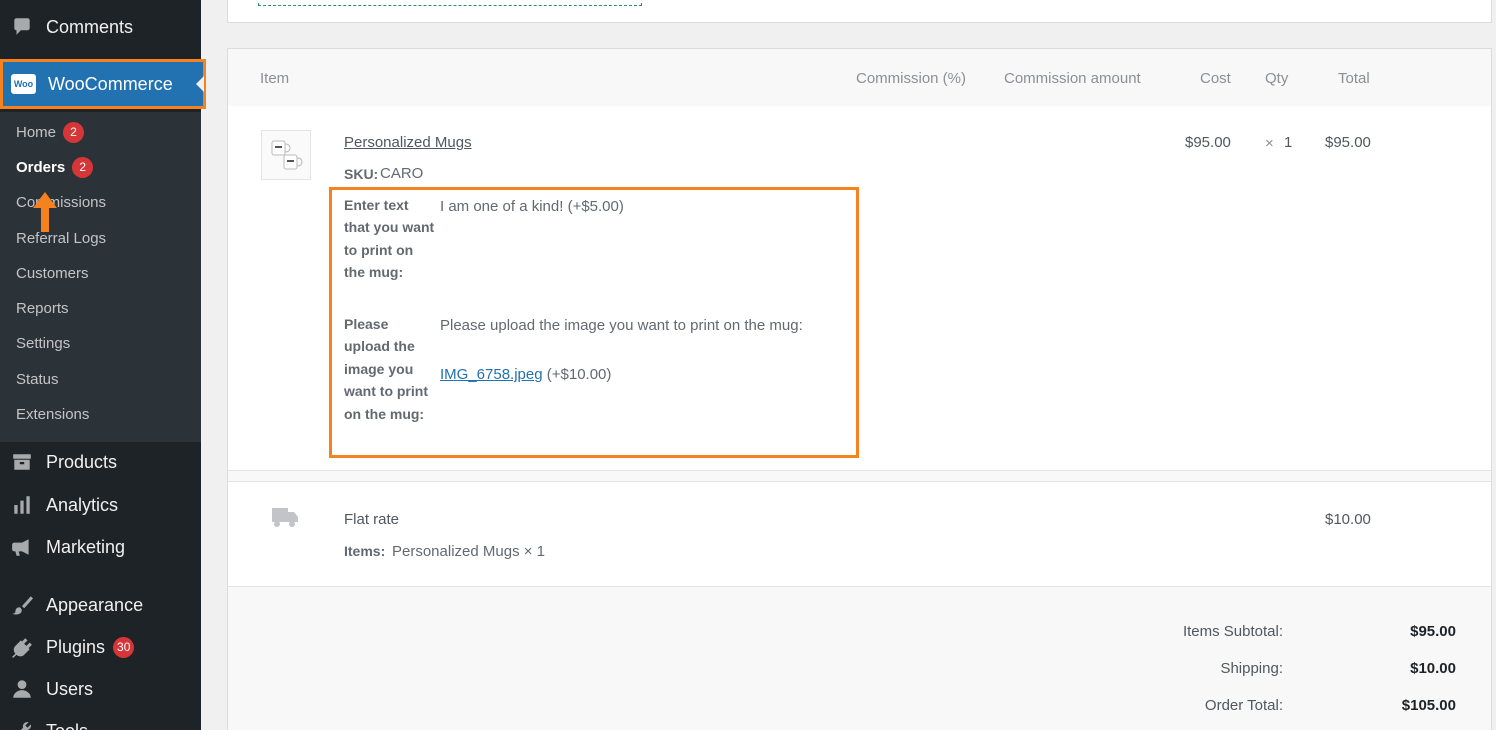  Describe the element at coordinates (124, 647) in the screenshot. I see `plugins-update-badge: 30` at that location.